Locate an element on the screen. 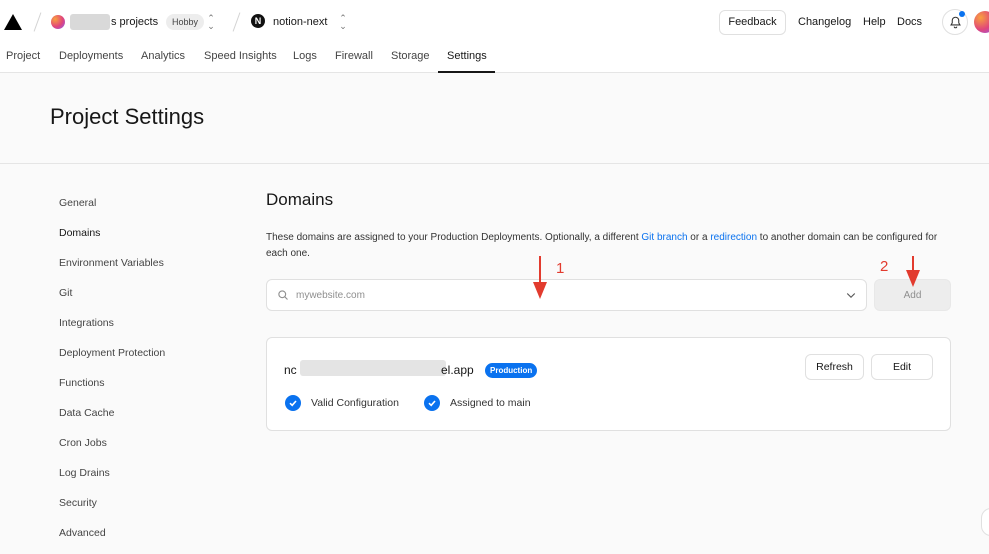 The width and height of the screenshot is (989, 554). domain-card is located at coordinates (608, 384).